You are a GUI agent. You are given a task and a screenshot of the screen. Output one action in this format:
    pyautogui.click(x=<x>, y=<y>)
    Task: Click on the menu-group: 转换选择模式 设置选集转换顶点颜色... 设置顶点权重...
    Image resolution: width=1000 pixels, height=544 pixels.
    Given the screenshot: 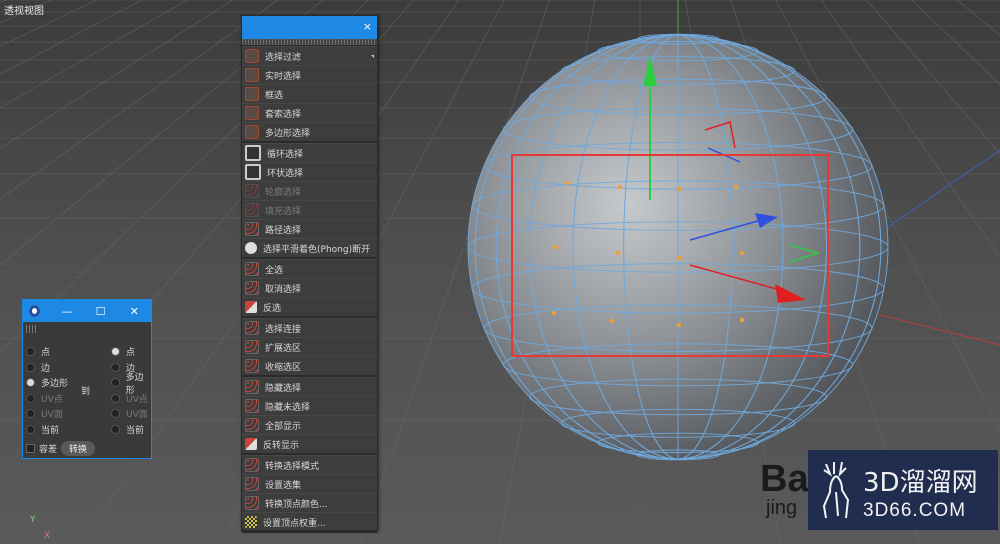 What is the action you would take?
    pyautogui.click(x=309, y=494)
    